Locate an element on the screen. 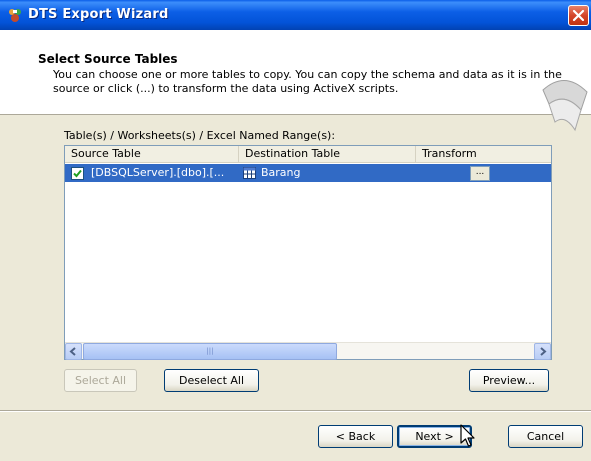 This screenshot has width=591, height=461. scroll-right-icon is located at coordinates (543, 351).